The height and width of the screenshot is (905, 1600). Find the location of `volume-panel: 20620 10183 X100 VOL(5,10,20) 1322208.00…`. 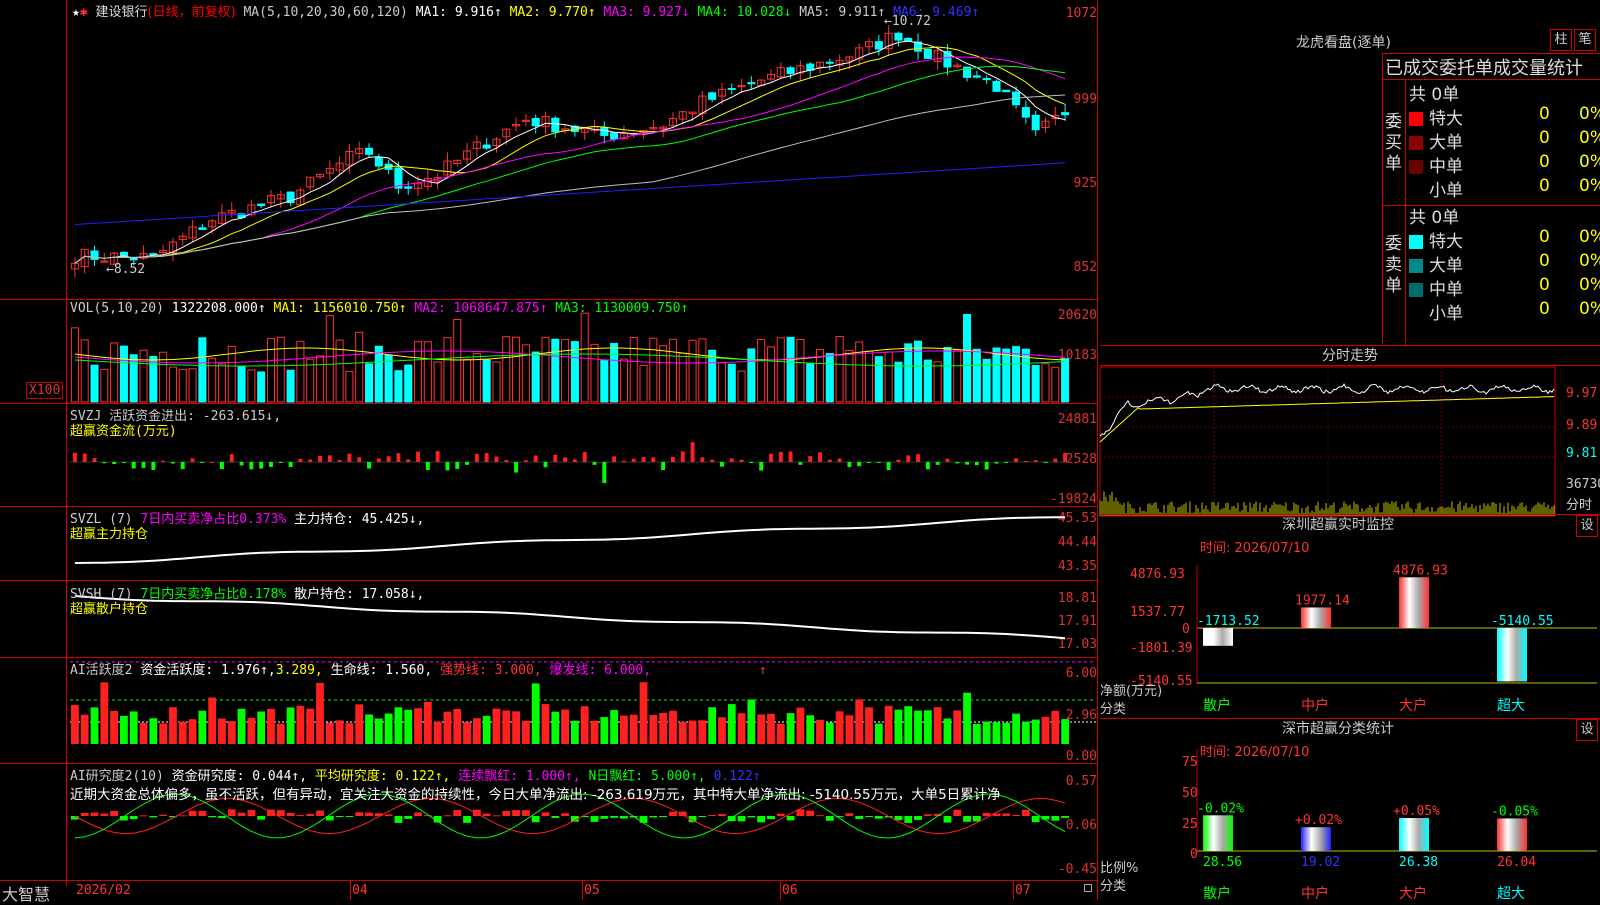

volume-panel: 20620 10183 X100 VOL(5,10,20) 1322208.00… is located at coordinates (548, 351).